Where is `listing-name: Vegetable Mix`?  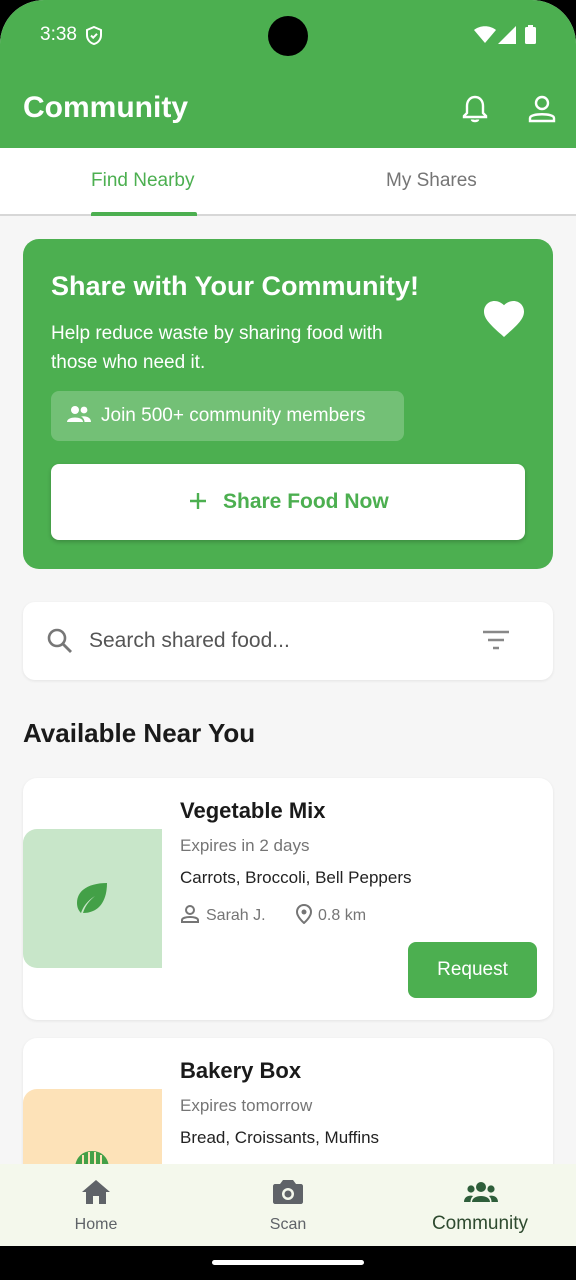
listing-name: Vegetable Mix is located at coordinates (253, 810).